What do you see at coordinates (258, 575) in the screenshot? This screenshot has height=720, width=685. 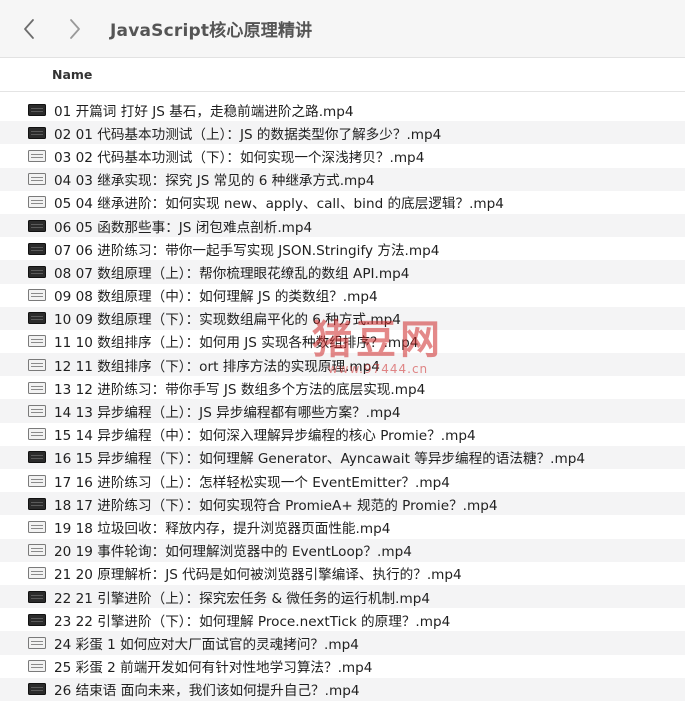 I see `file-name: 21 20 原理解析：JS 代码是如何被浏览器引擎编译、执行的？.mp4` at bounding box center [258, 575].